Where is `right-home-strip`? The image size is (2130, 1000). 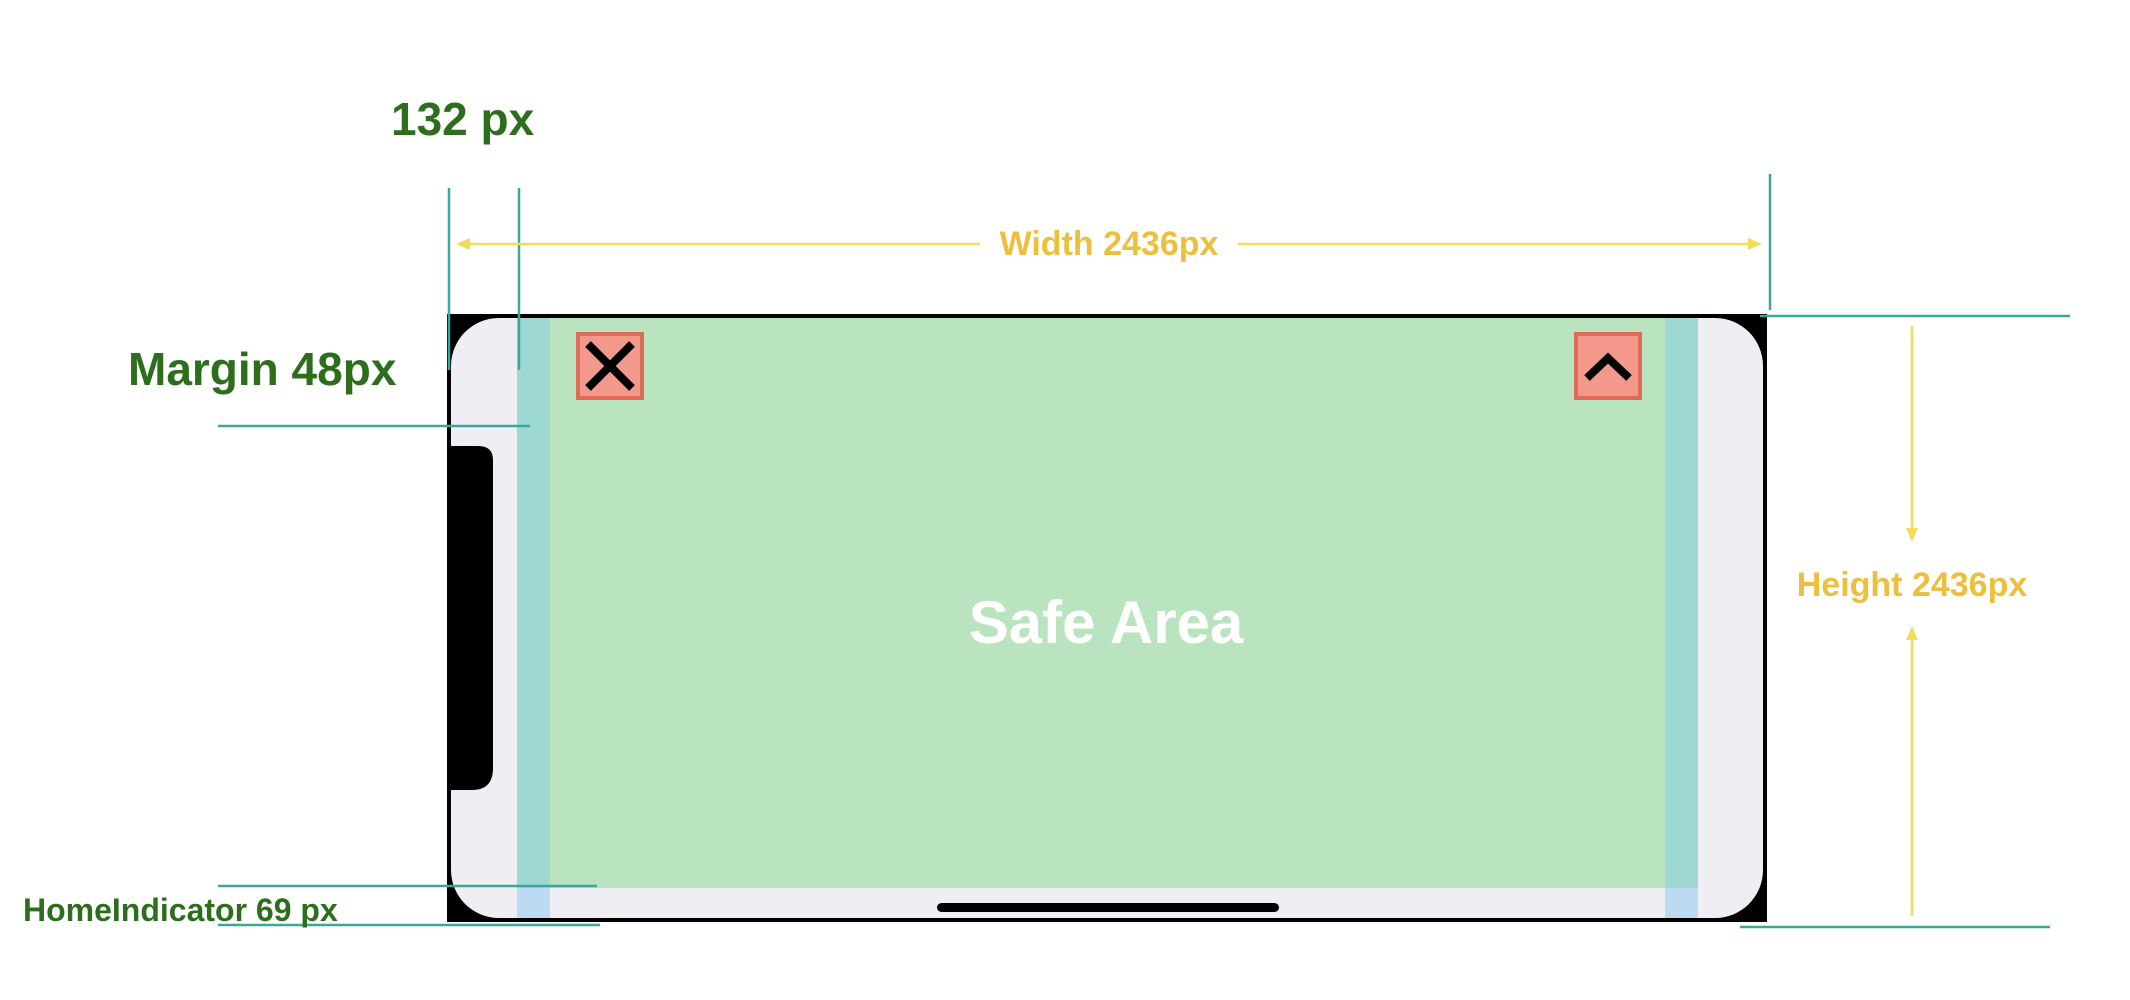 right-home-strip is located at coordinates (1681, 903).